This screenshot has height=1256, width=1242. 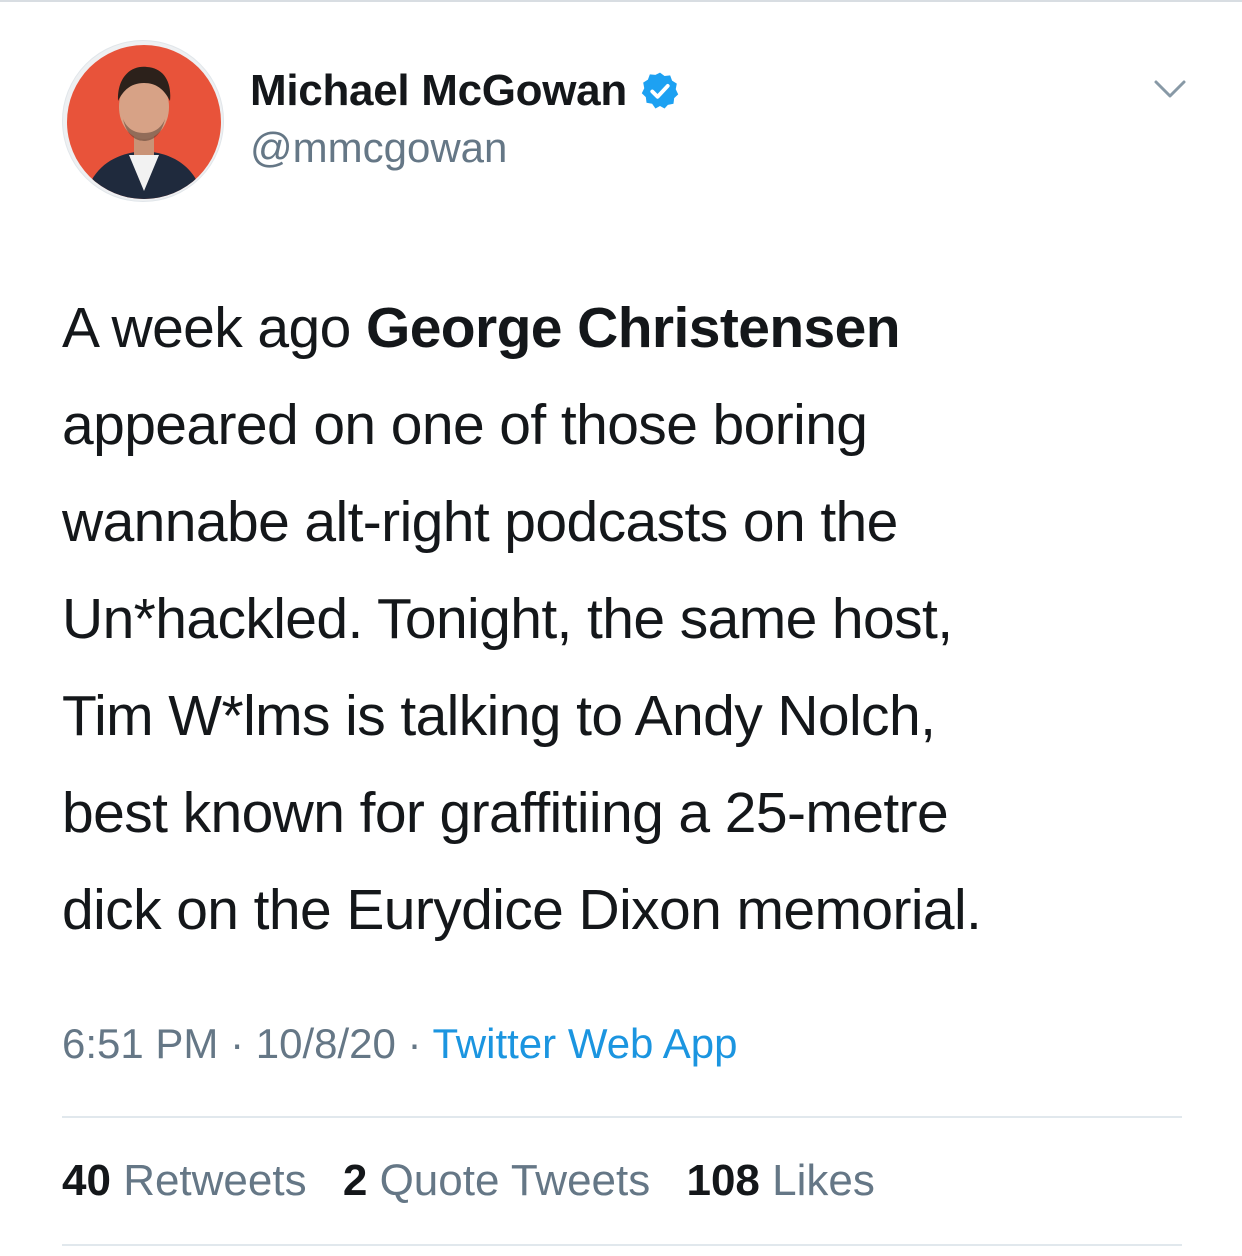 What do you see at coordinates (660, 91) in the screenshot?
I see `verified-badge-icon` at bounding box center [660, 91].